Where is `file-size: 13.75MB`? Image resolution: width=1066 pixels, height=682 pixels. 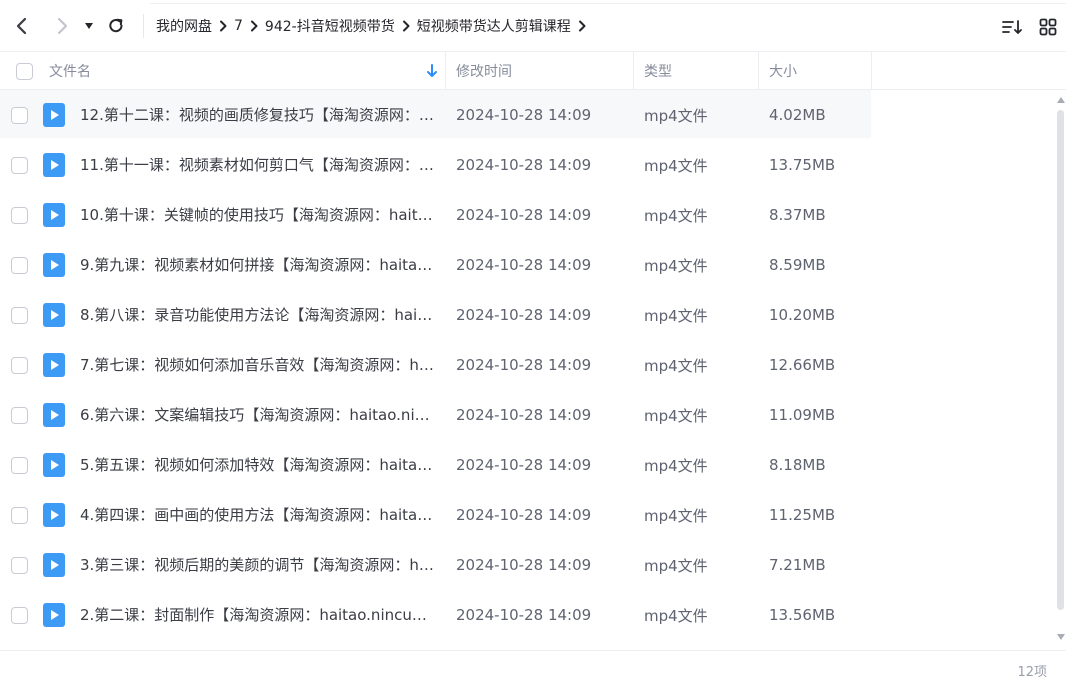
file-size: 13.75MB is located at coordinates (802, 165).